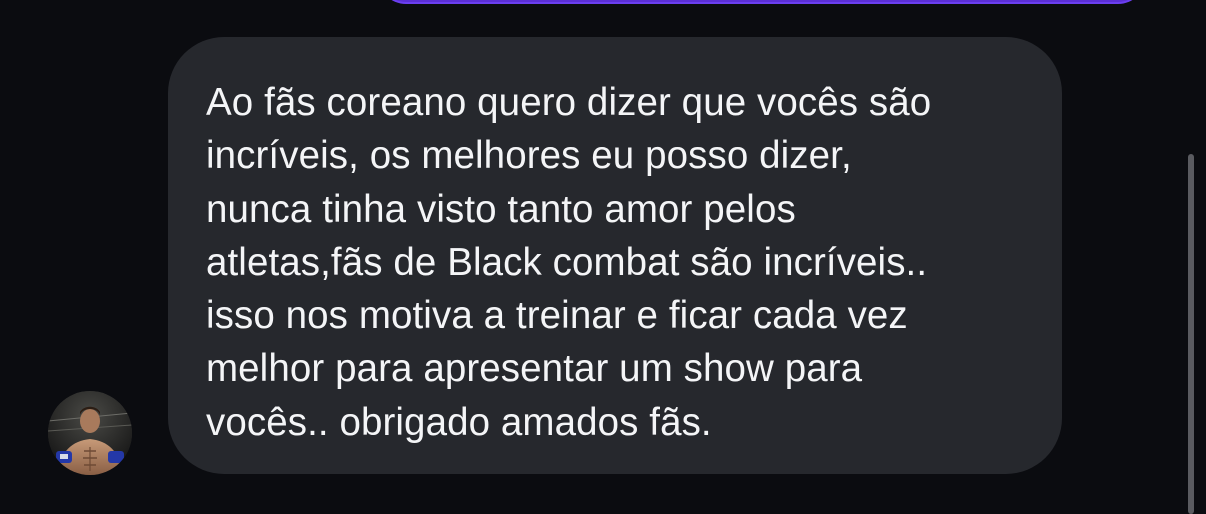 Image resolution: width=1206 pixels, height=514 pixels. I want to click on previous-sent-message-bubble, so click(762, 1).